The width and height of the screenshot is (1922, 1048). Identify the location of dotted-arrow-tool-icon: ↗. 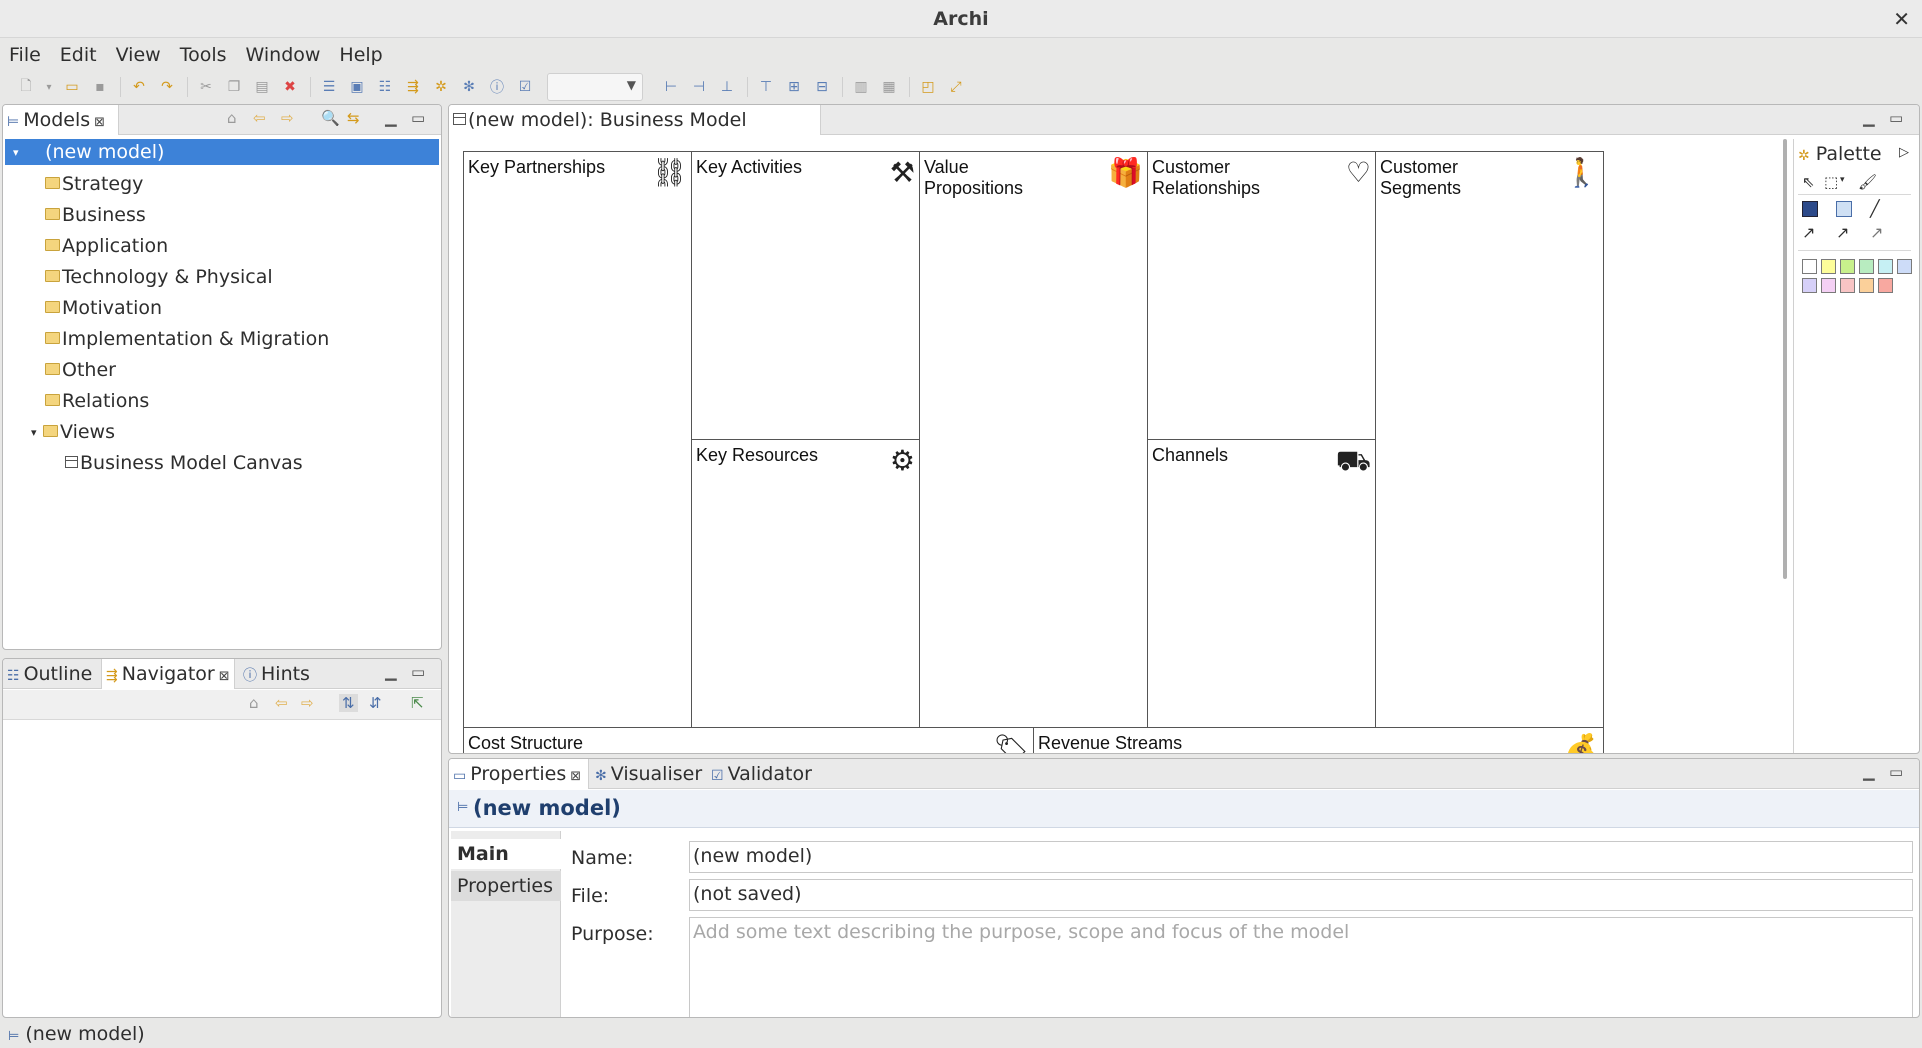
(1876, 232).